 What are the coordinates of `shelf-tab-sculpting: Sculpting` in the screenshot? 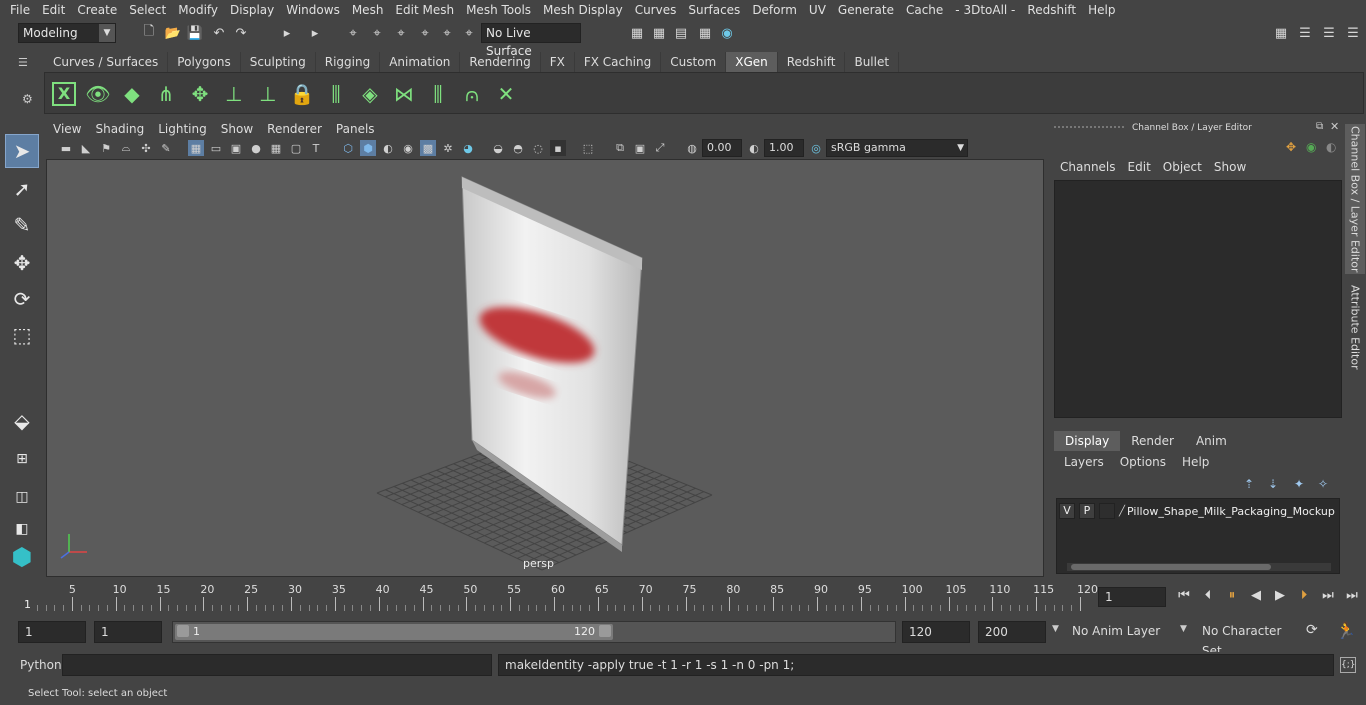 It's located at (278, 62).